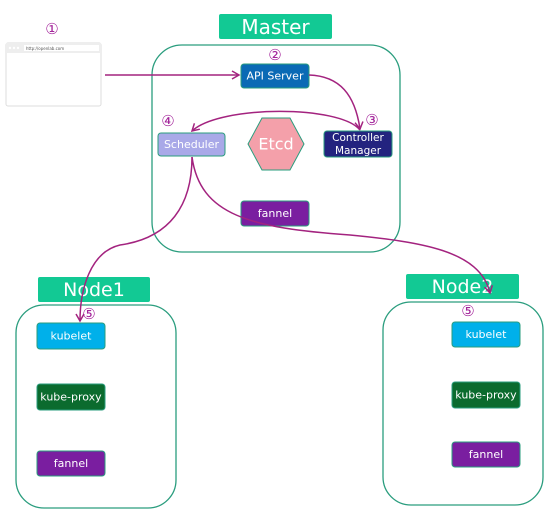 The height and width of the screenshot is (516, 554). Describe the element at coordinates (94, 290) in the screenshot. I see `node1-title: Node1` at that location.